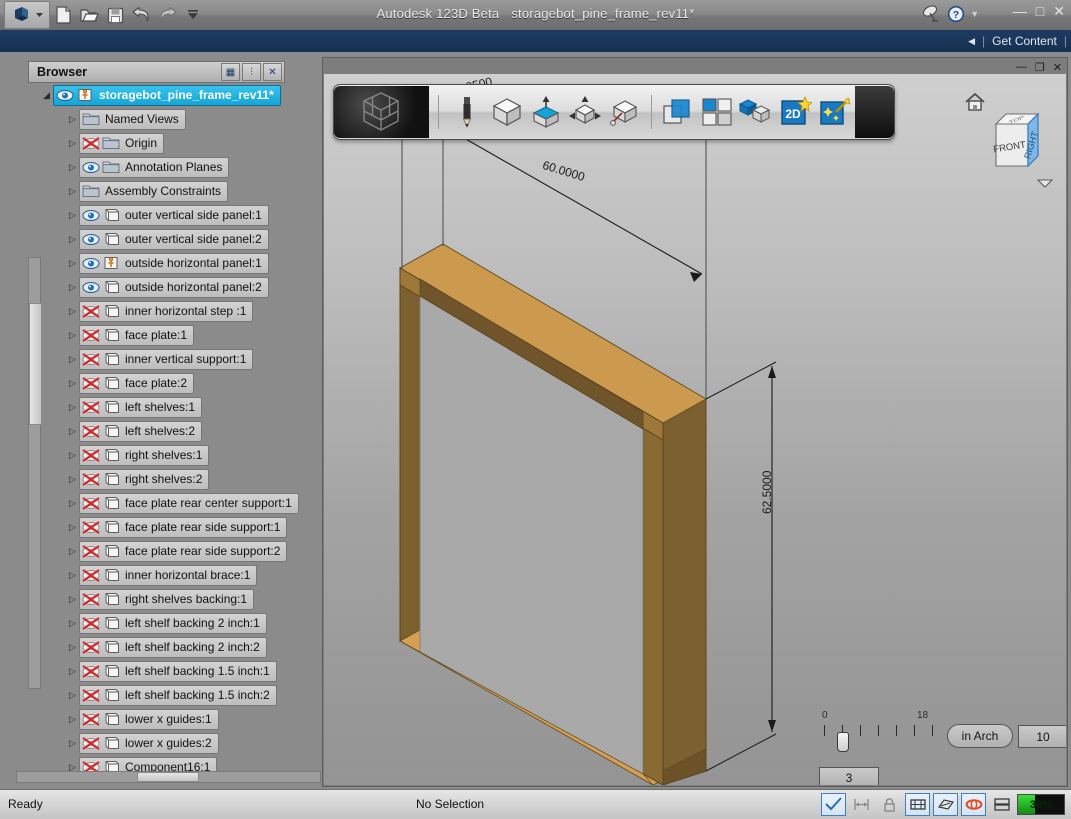 The width and height of the screenshot is (1071, 819). What do you see at coordinates (35, 364) in the screenshot?
I see `scroll-thumb` at bounding box center [35, 364].